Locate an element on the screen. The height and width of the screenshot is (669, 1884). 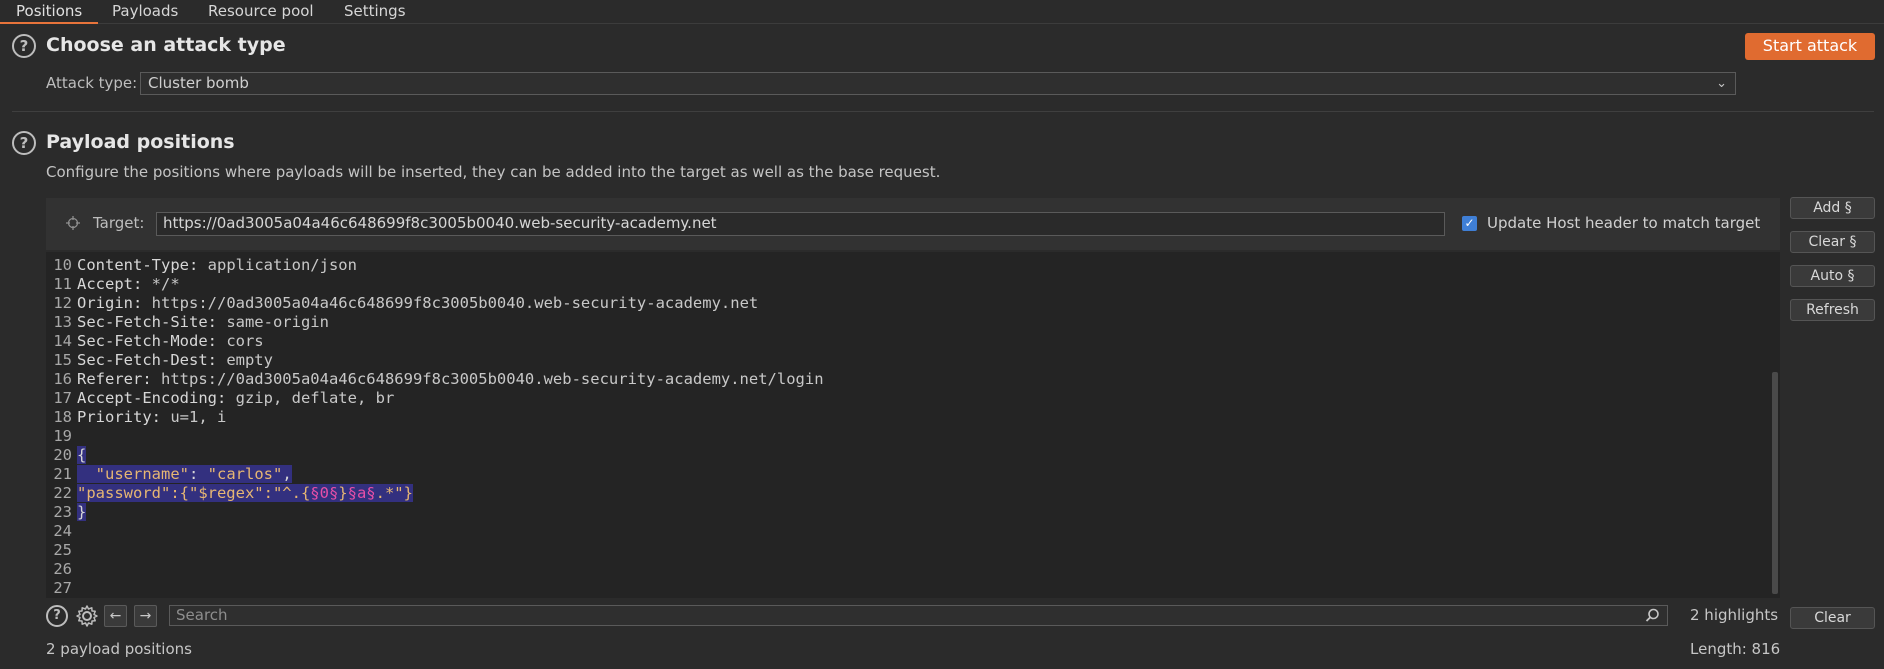
editor-scrollbar is located at coordinates (1775, 425).